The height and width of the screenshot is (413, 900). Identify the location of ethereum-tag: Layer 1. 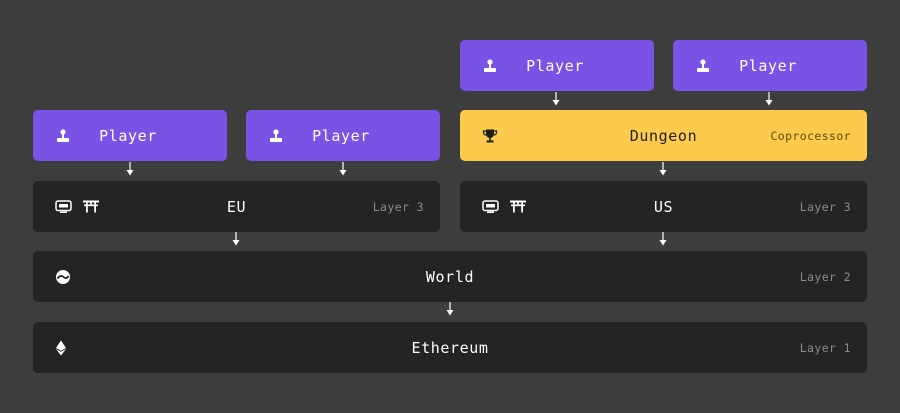
(825, 347).